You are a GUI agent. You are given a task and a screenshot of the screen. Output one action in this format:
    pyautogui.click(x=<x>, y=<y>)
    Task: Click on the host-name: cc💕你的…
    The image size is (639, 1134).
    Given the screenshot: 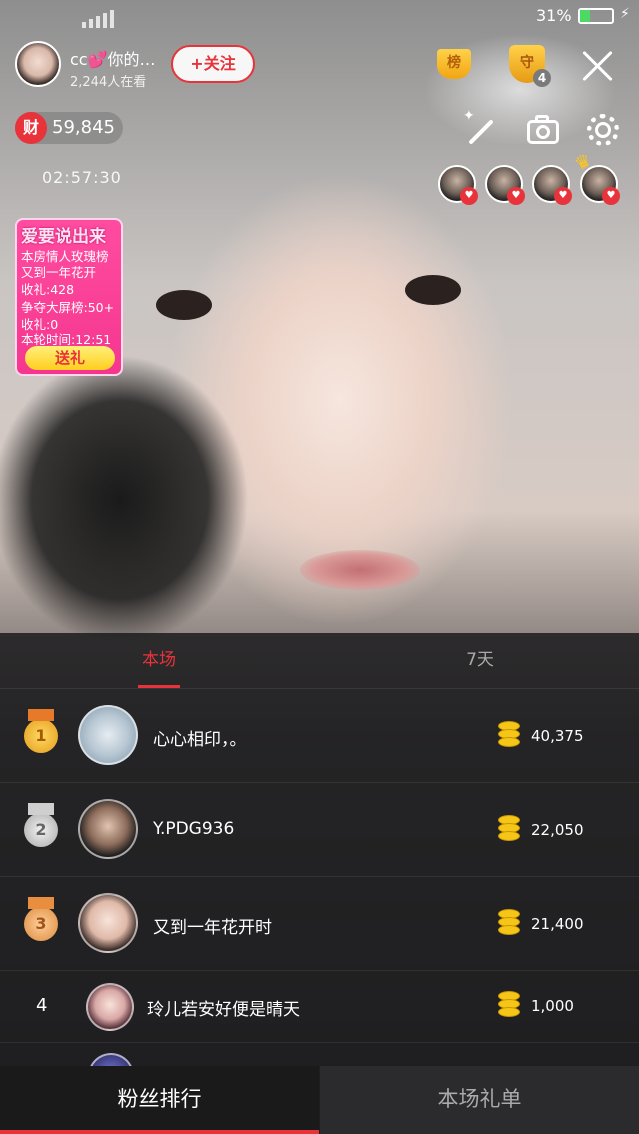 What is the action you would take?
    pyautogui.click(x=113, y=58)
    